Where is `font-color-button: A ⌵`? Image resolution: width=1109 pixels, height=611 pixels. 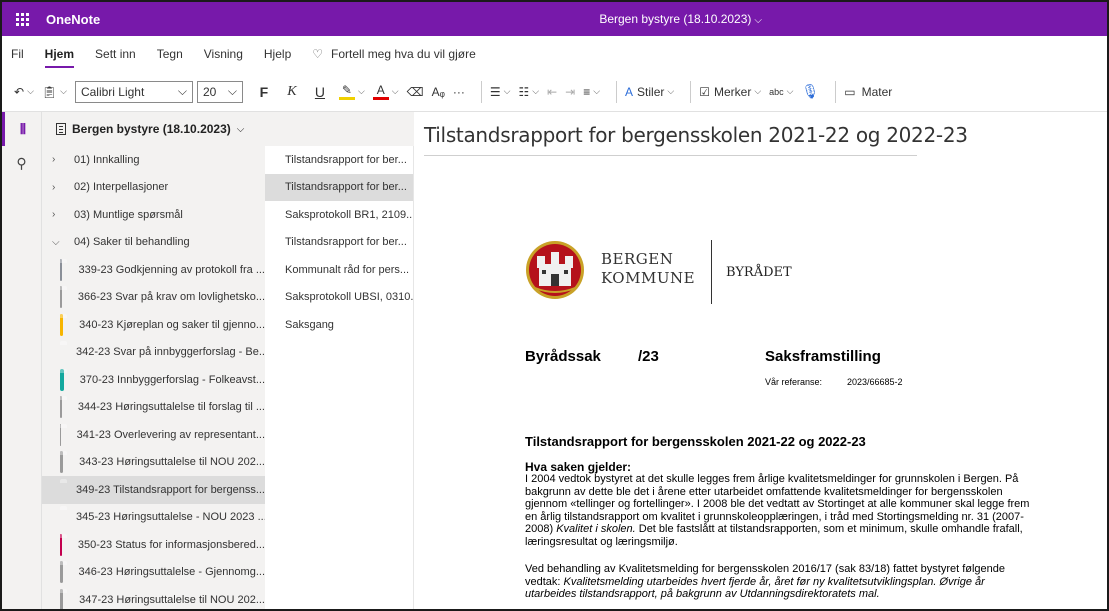 font-color-button: A ⌵ is located at coordinates (385, 91).